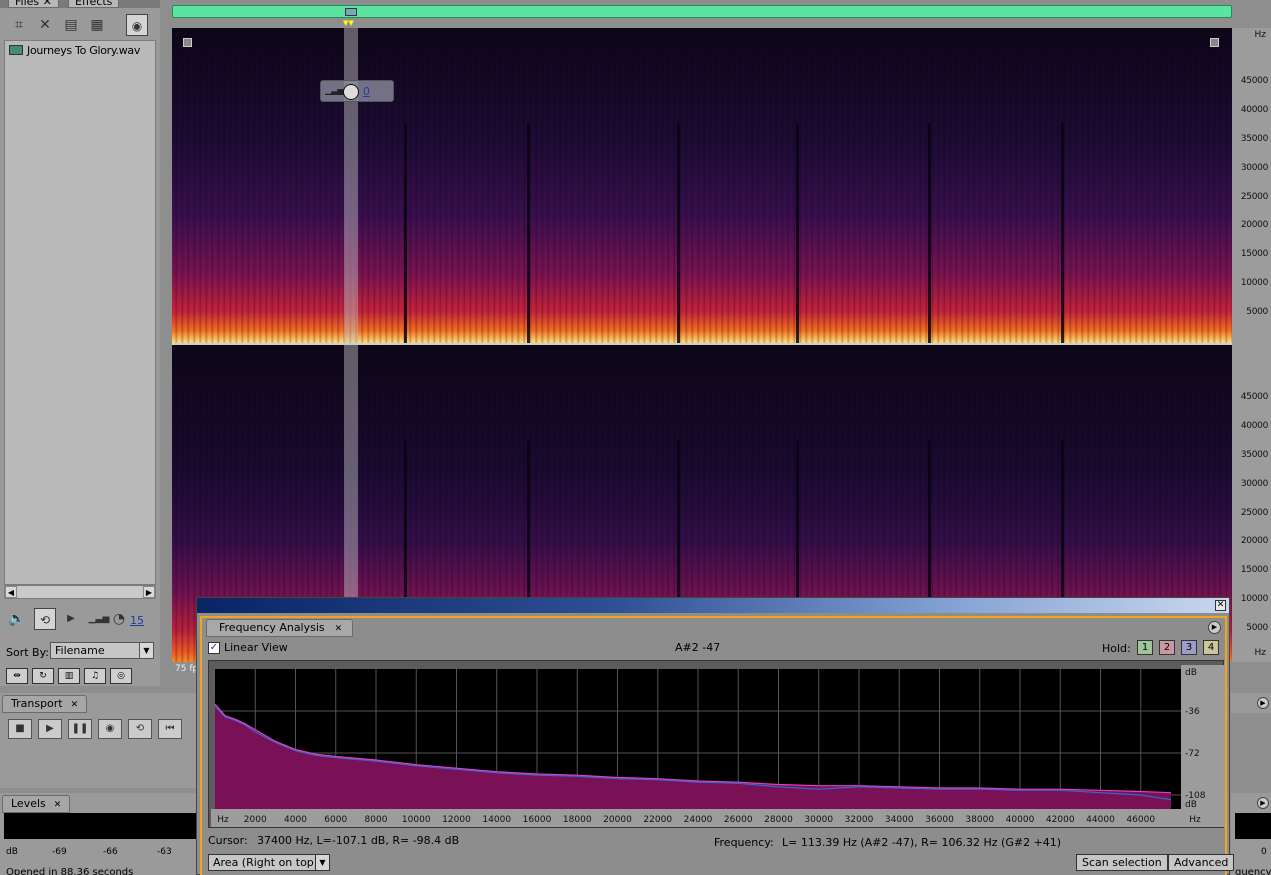  I want to click on preview-volume-value: 15, so click(137, 620).